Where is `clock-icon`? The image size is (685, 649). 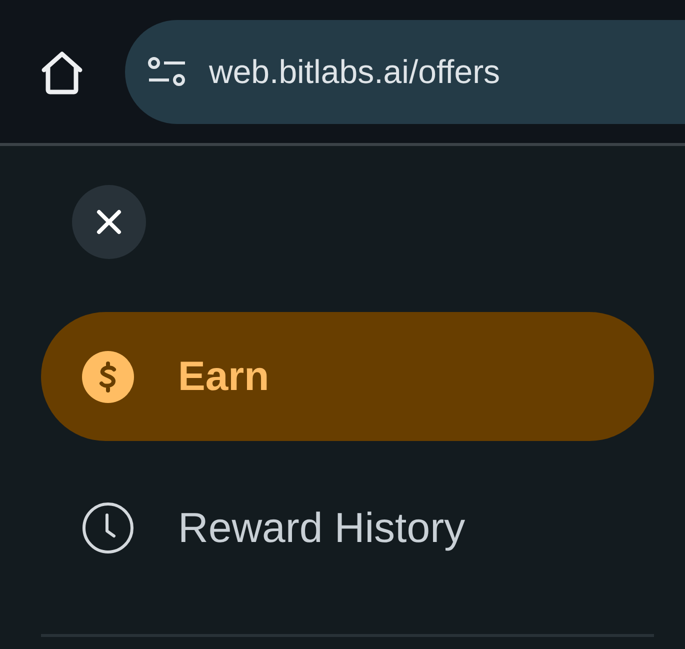 clock-icon is located at coordinates (108, 528).